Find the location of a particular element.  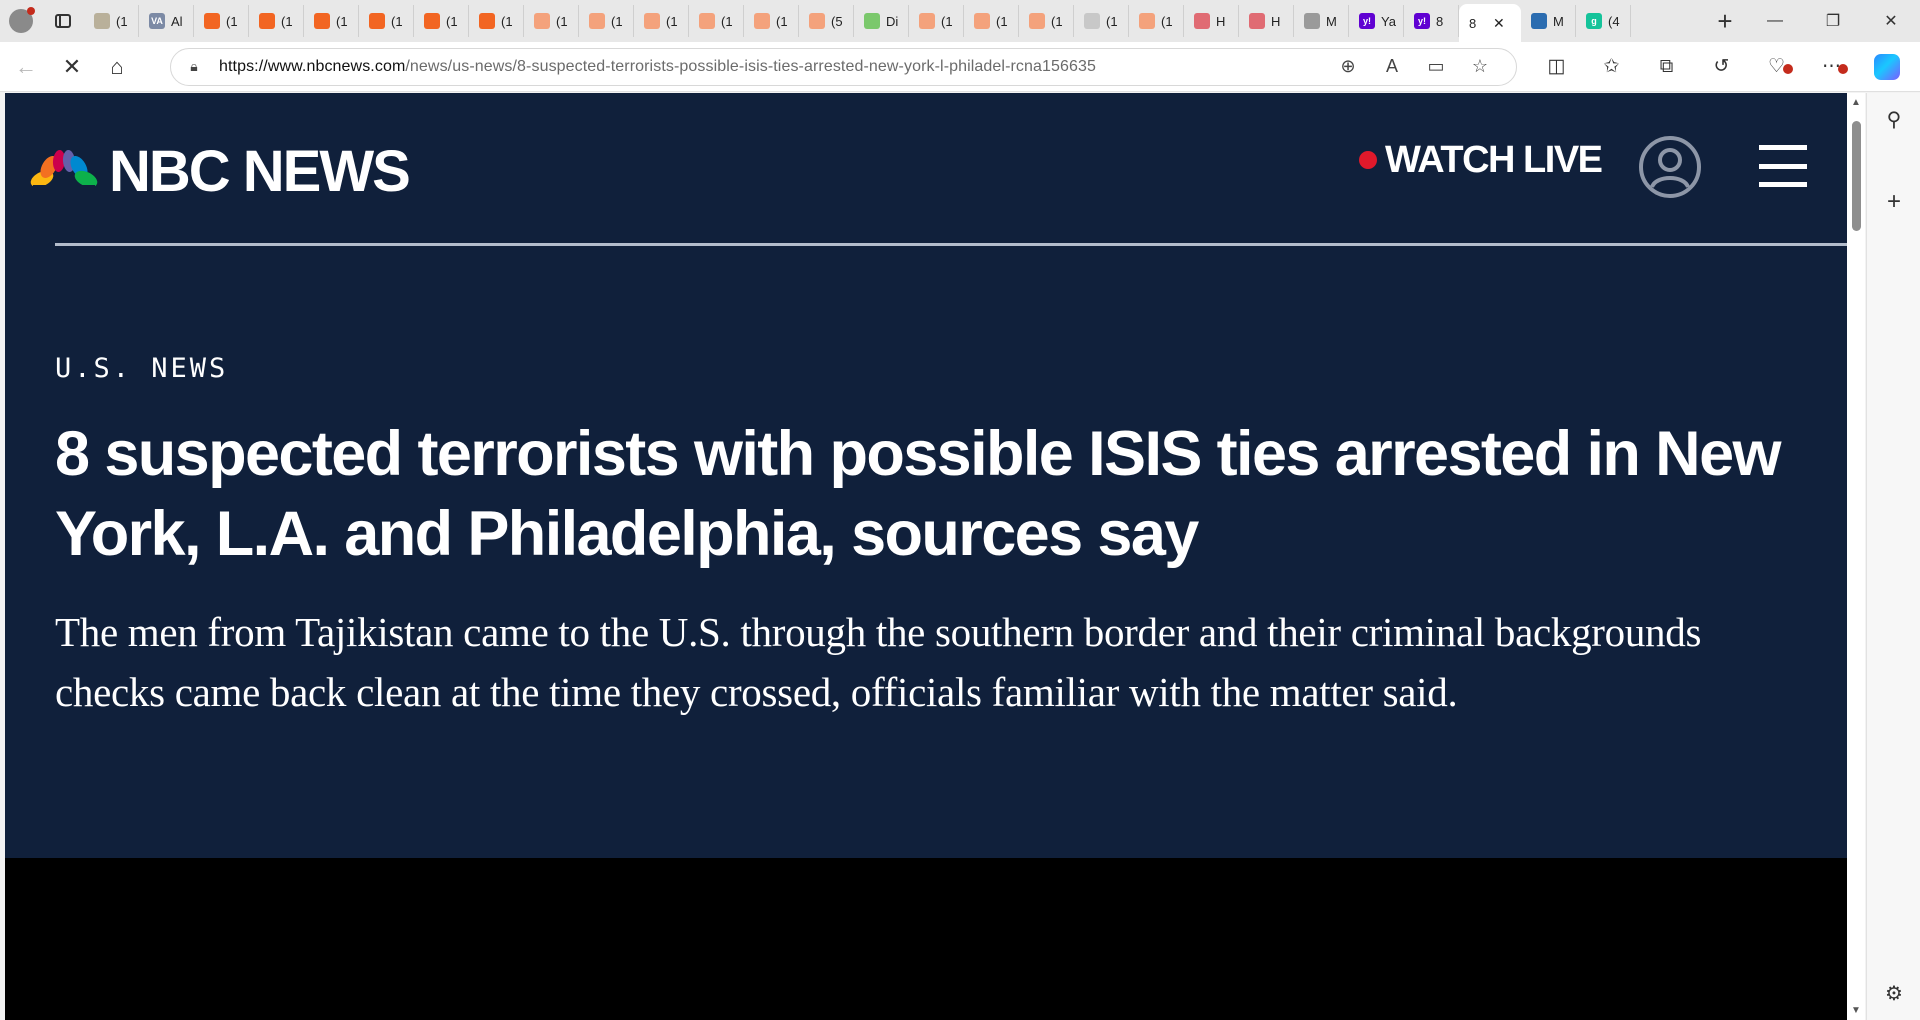

back-button: ← is located at coordinates (26, 67).